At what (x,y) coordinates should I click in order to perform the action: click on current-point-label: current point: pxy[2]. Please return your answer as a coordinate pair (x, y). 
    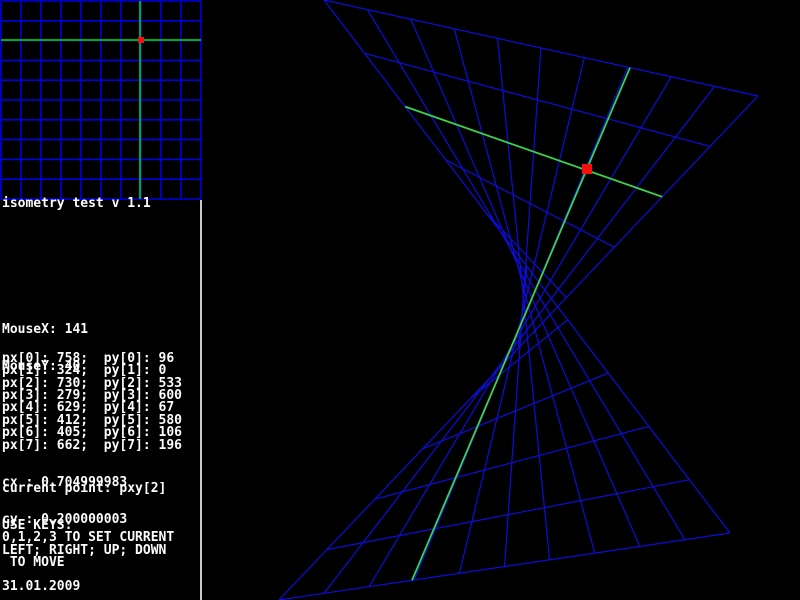
    Looking at the image, I should click on (84, 488).